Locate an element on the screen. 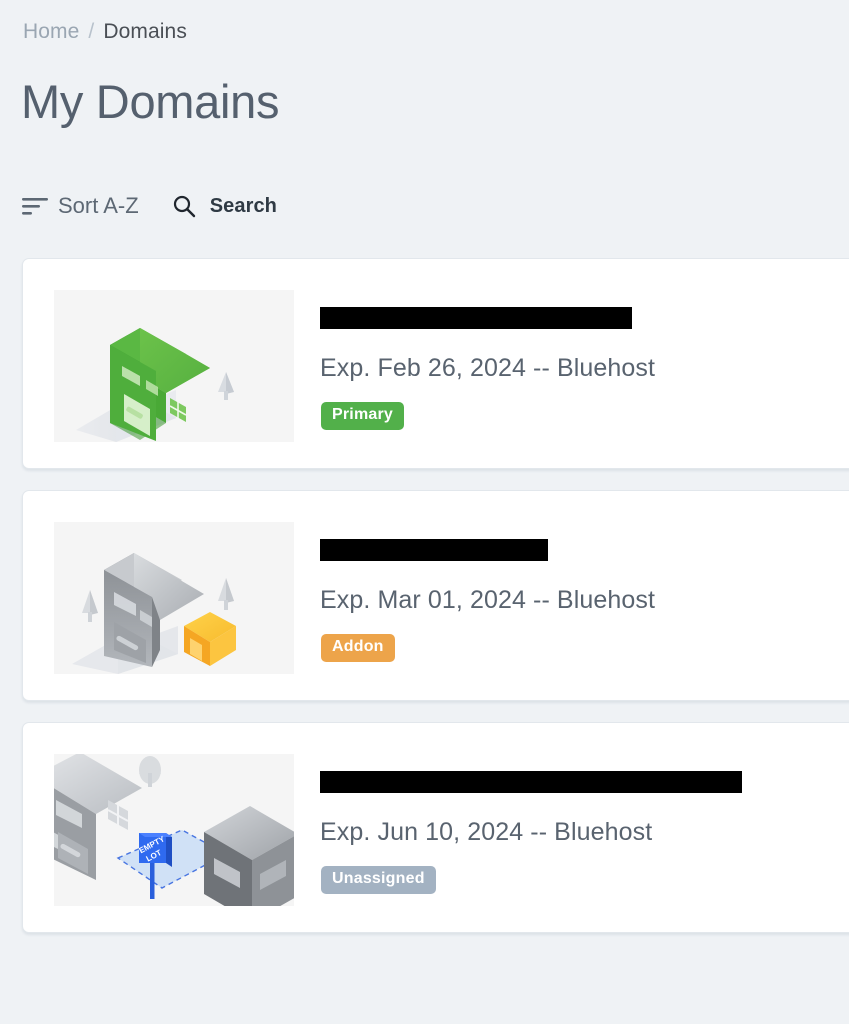 This screenshot has height=1024, width=849. domain-card-body: Exp. Feb 26, 2024 -- Bluehost Primary is located at coordinates (584, 363).